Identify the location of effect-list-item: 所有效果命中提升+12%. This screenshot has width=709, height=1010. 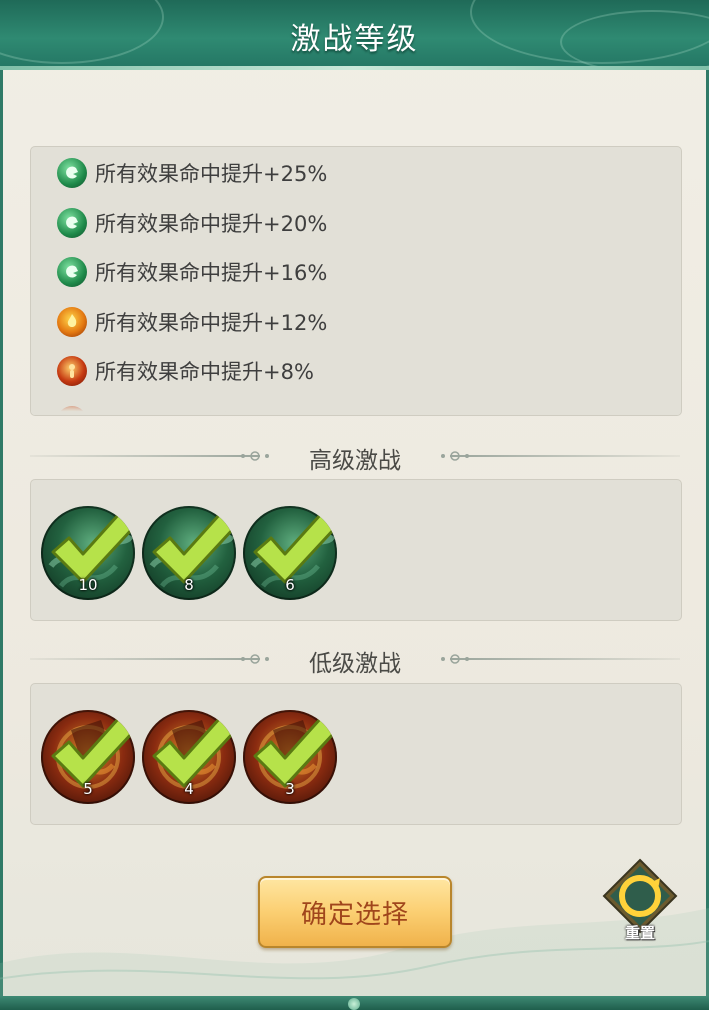
(192, 322).